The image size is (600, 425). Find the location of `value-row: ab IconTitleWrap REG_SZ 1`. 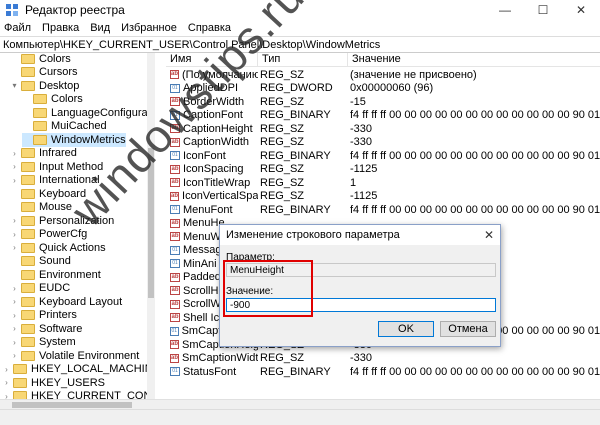

value-row: ab IconTitleWrap REG_SZ 1 is located at coordinates (383, 183).